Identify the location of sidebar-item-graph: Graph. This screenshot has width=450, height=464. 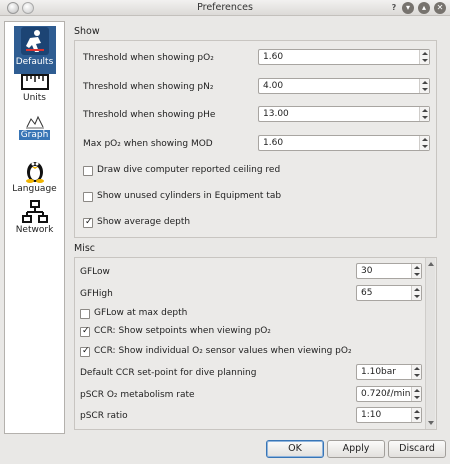
(34, 130).